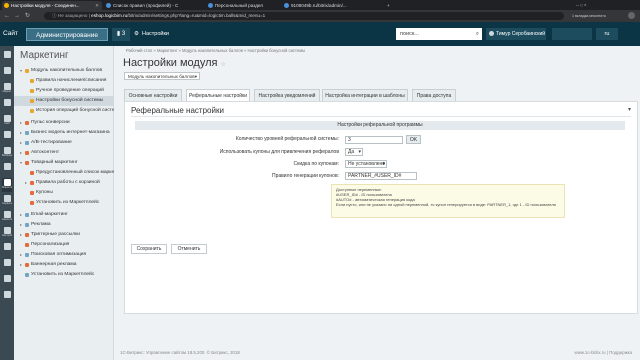 This screenshot has height=360, width=640. I want to click on rail-item-help, so click(7, 297).